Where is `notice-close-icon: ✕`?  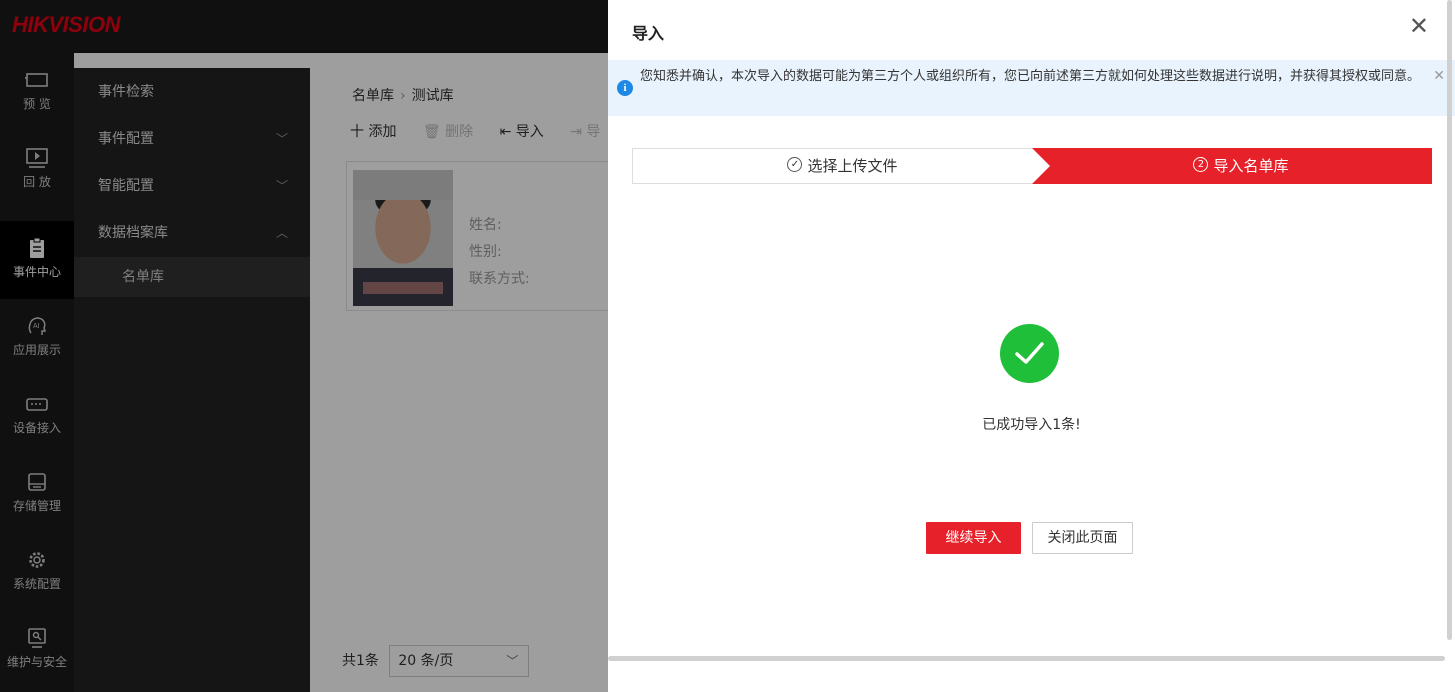
notice-close-icon: ✕ is located at coordinates (1439, 76).